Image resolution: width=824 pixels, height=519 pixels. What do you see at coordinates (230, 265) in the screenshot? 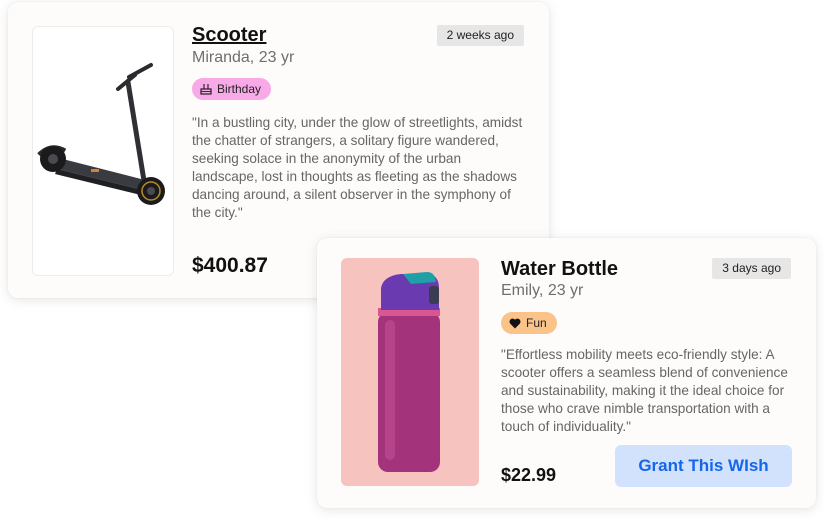
I see `wish-price: $400.87` at bounding box center [230, 265].